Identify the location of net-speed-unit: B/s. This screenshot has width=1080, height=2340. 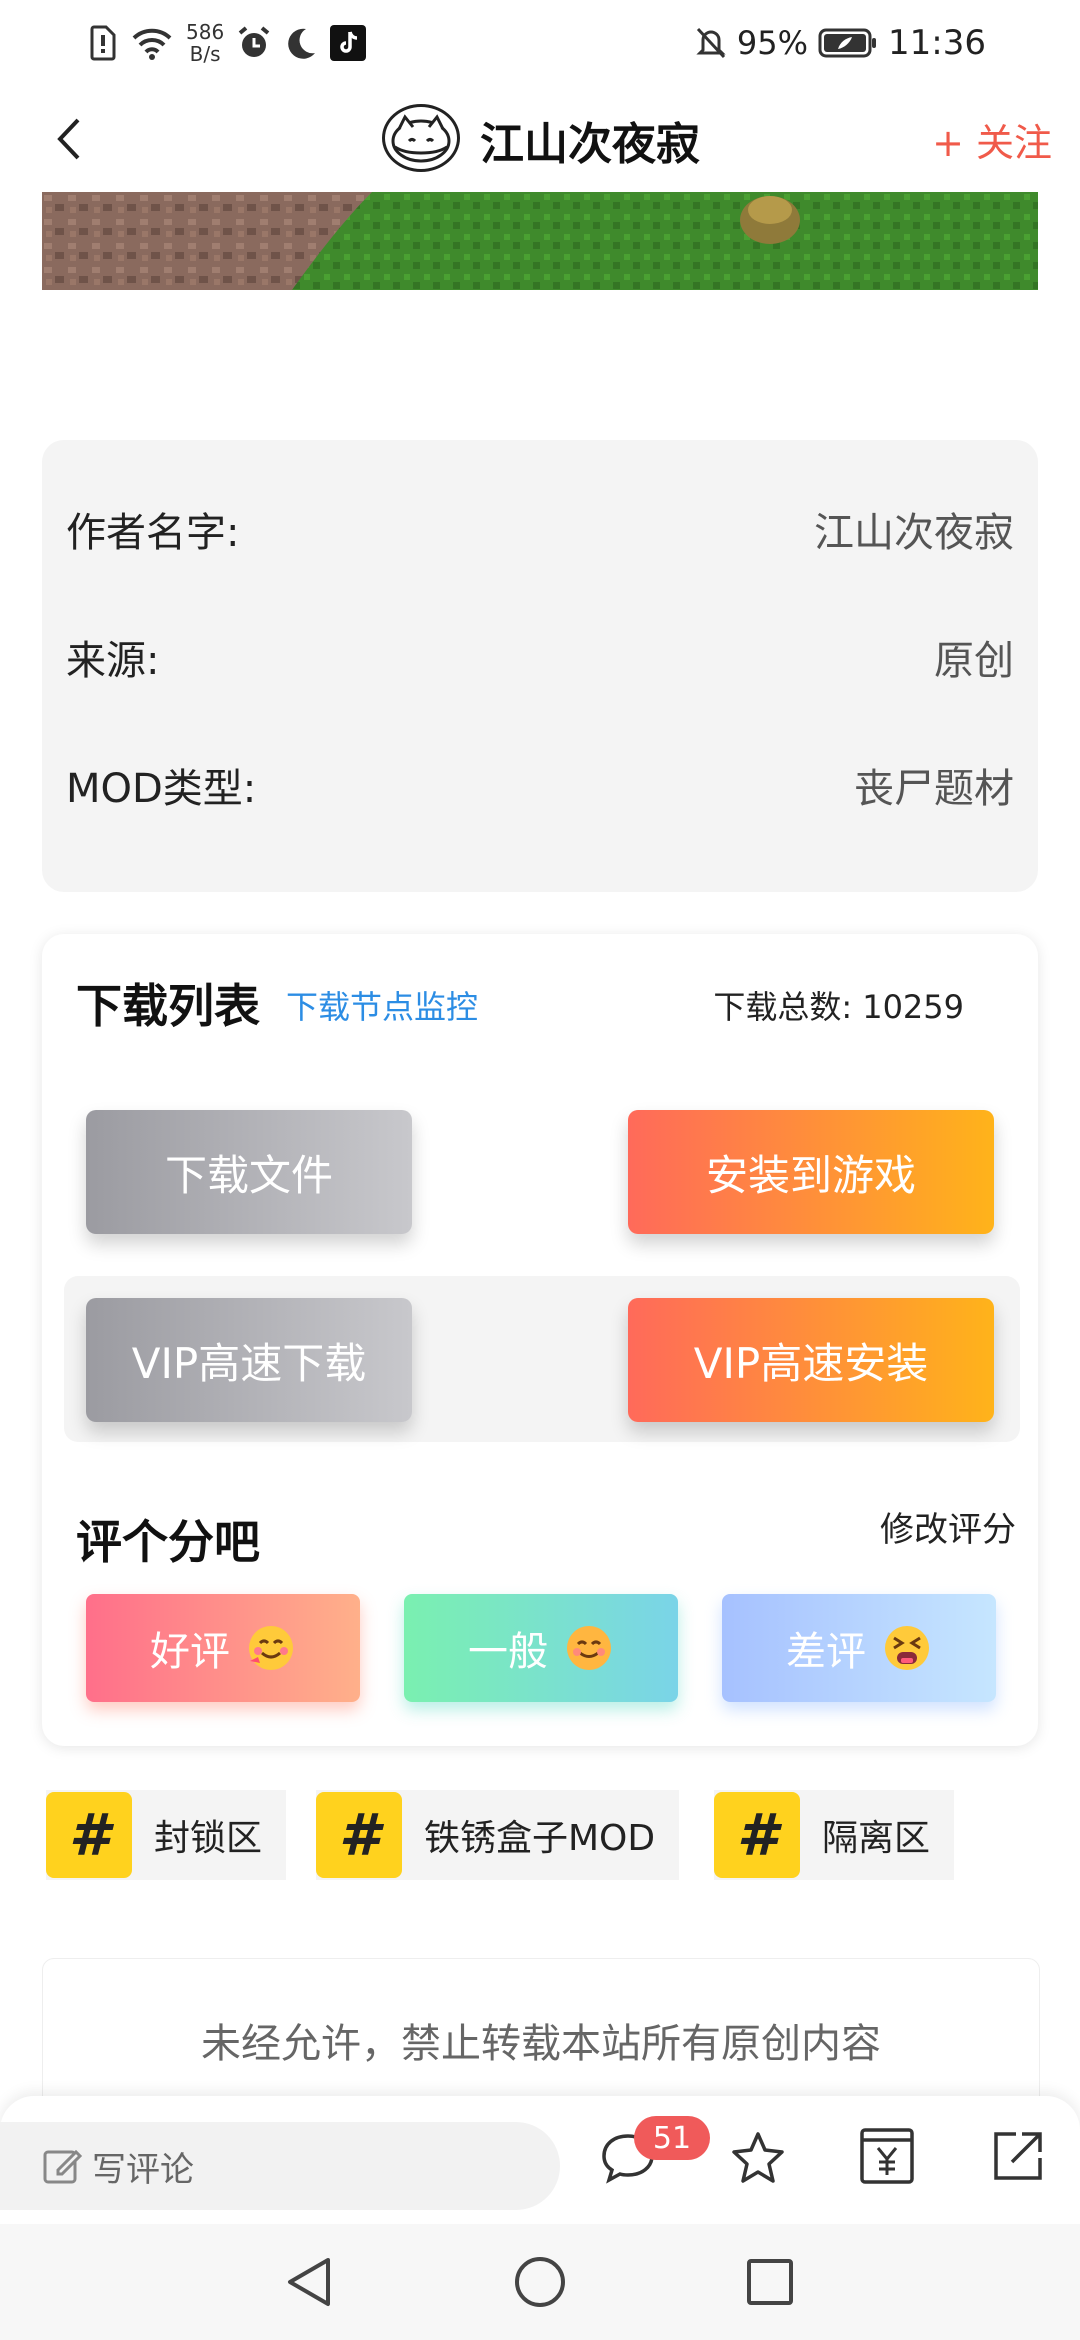
(205, 54).